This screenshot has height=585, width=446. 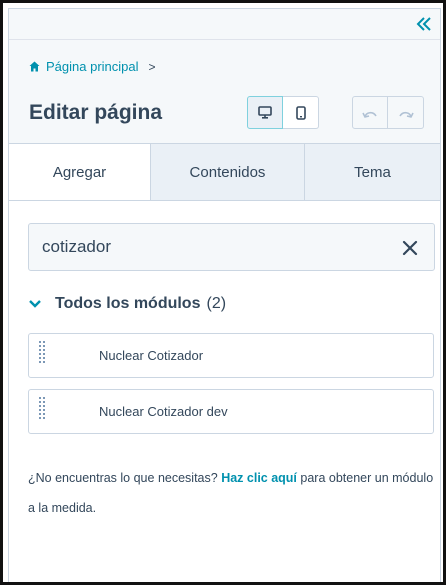 What do you see at coordinates (35, 304) in the screenshot?
I see `chevron-down-icon` at bounding box center [35, 304].